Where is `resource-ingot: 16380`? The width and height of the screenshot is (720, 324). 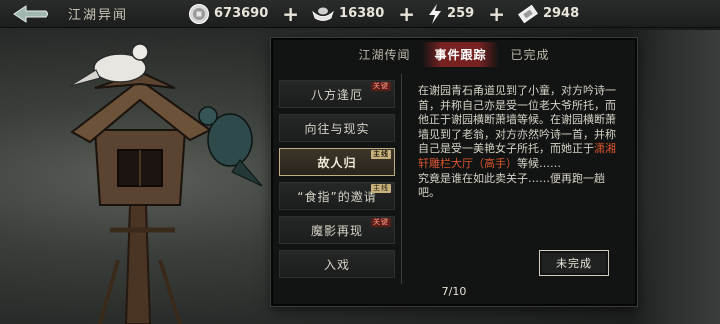
resource-ingot: 16380 is located at coordinates (347, 14).